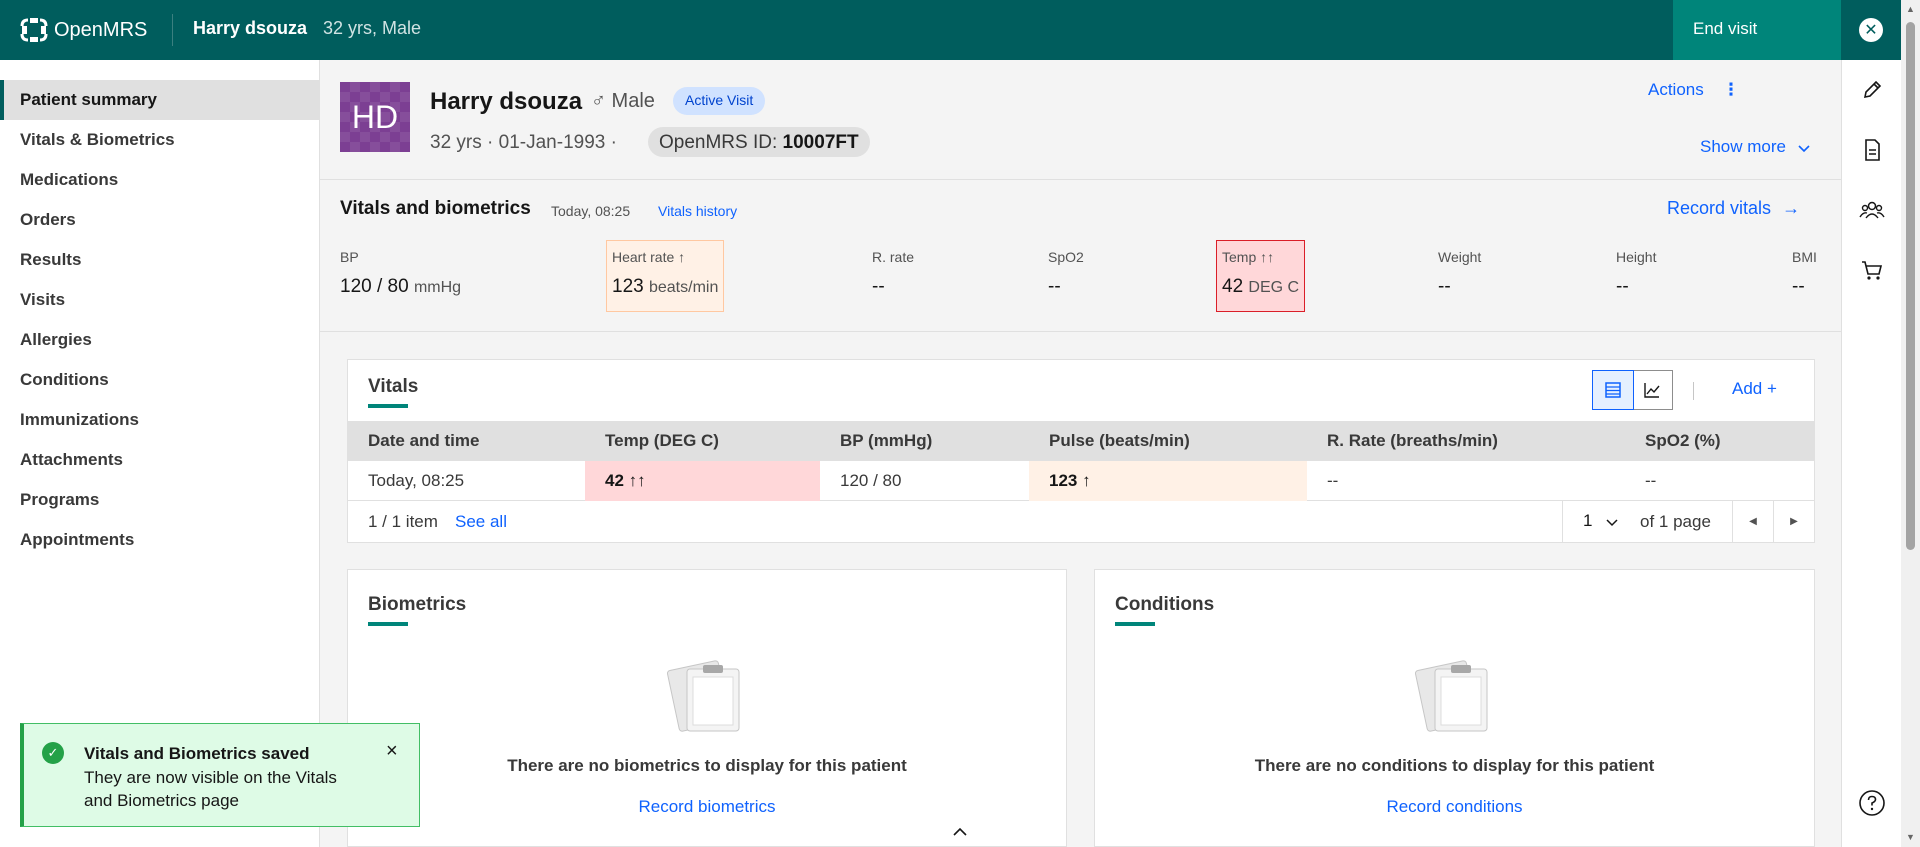 This screenshot has height=847, width=1920. What do you see at coordinates (1460, 257) in the screenshot?
I see `vital-label: Weight` at bounding box center [1460, 257].